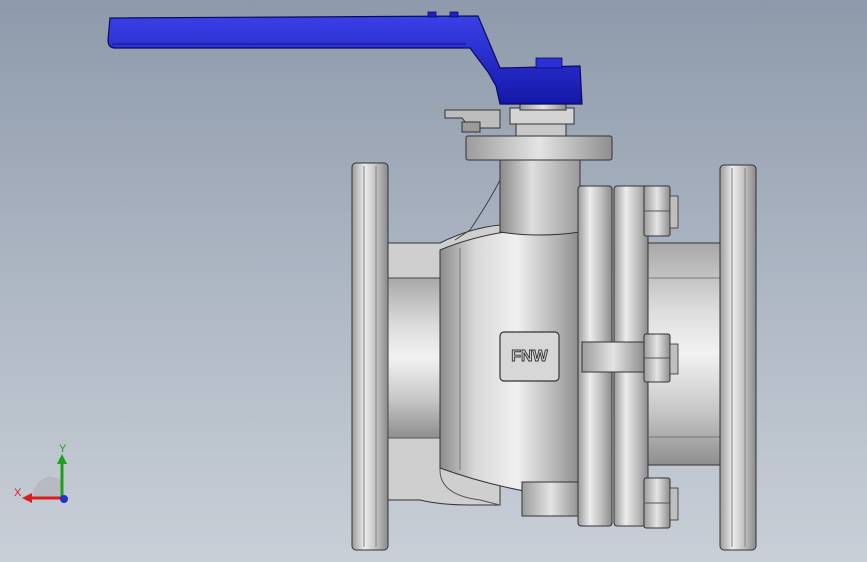  I want to click on view-triad: Y X, so click(45, 475).